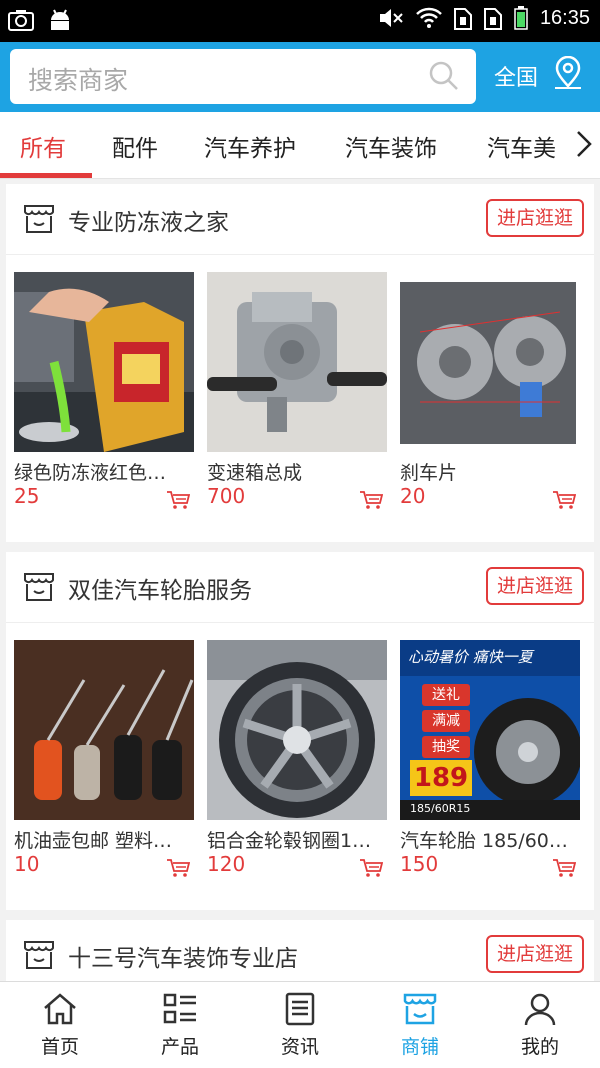  I want to click on product-list-icon, so click(179, 1008).